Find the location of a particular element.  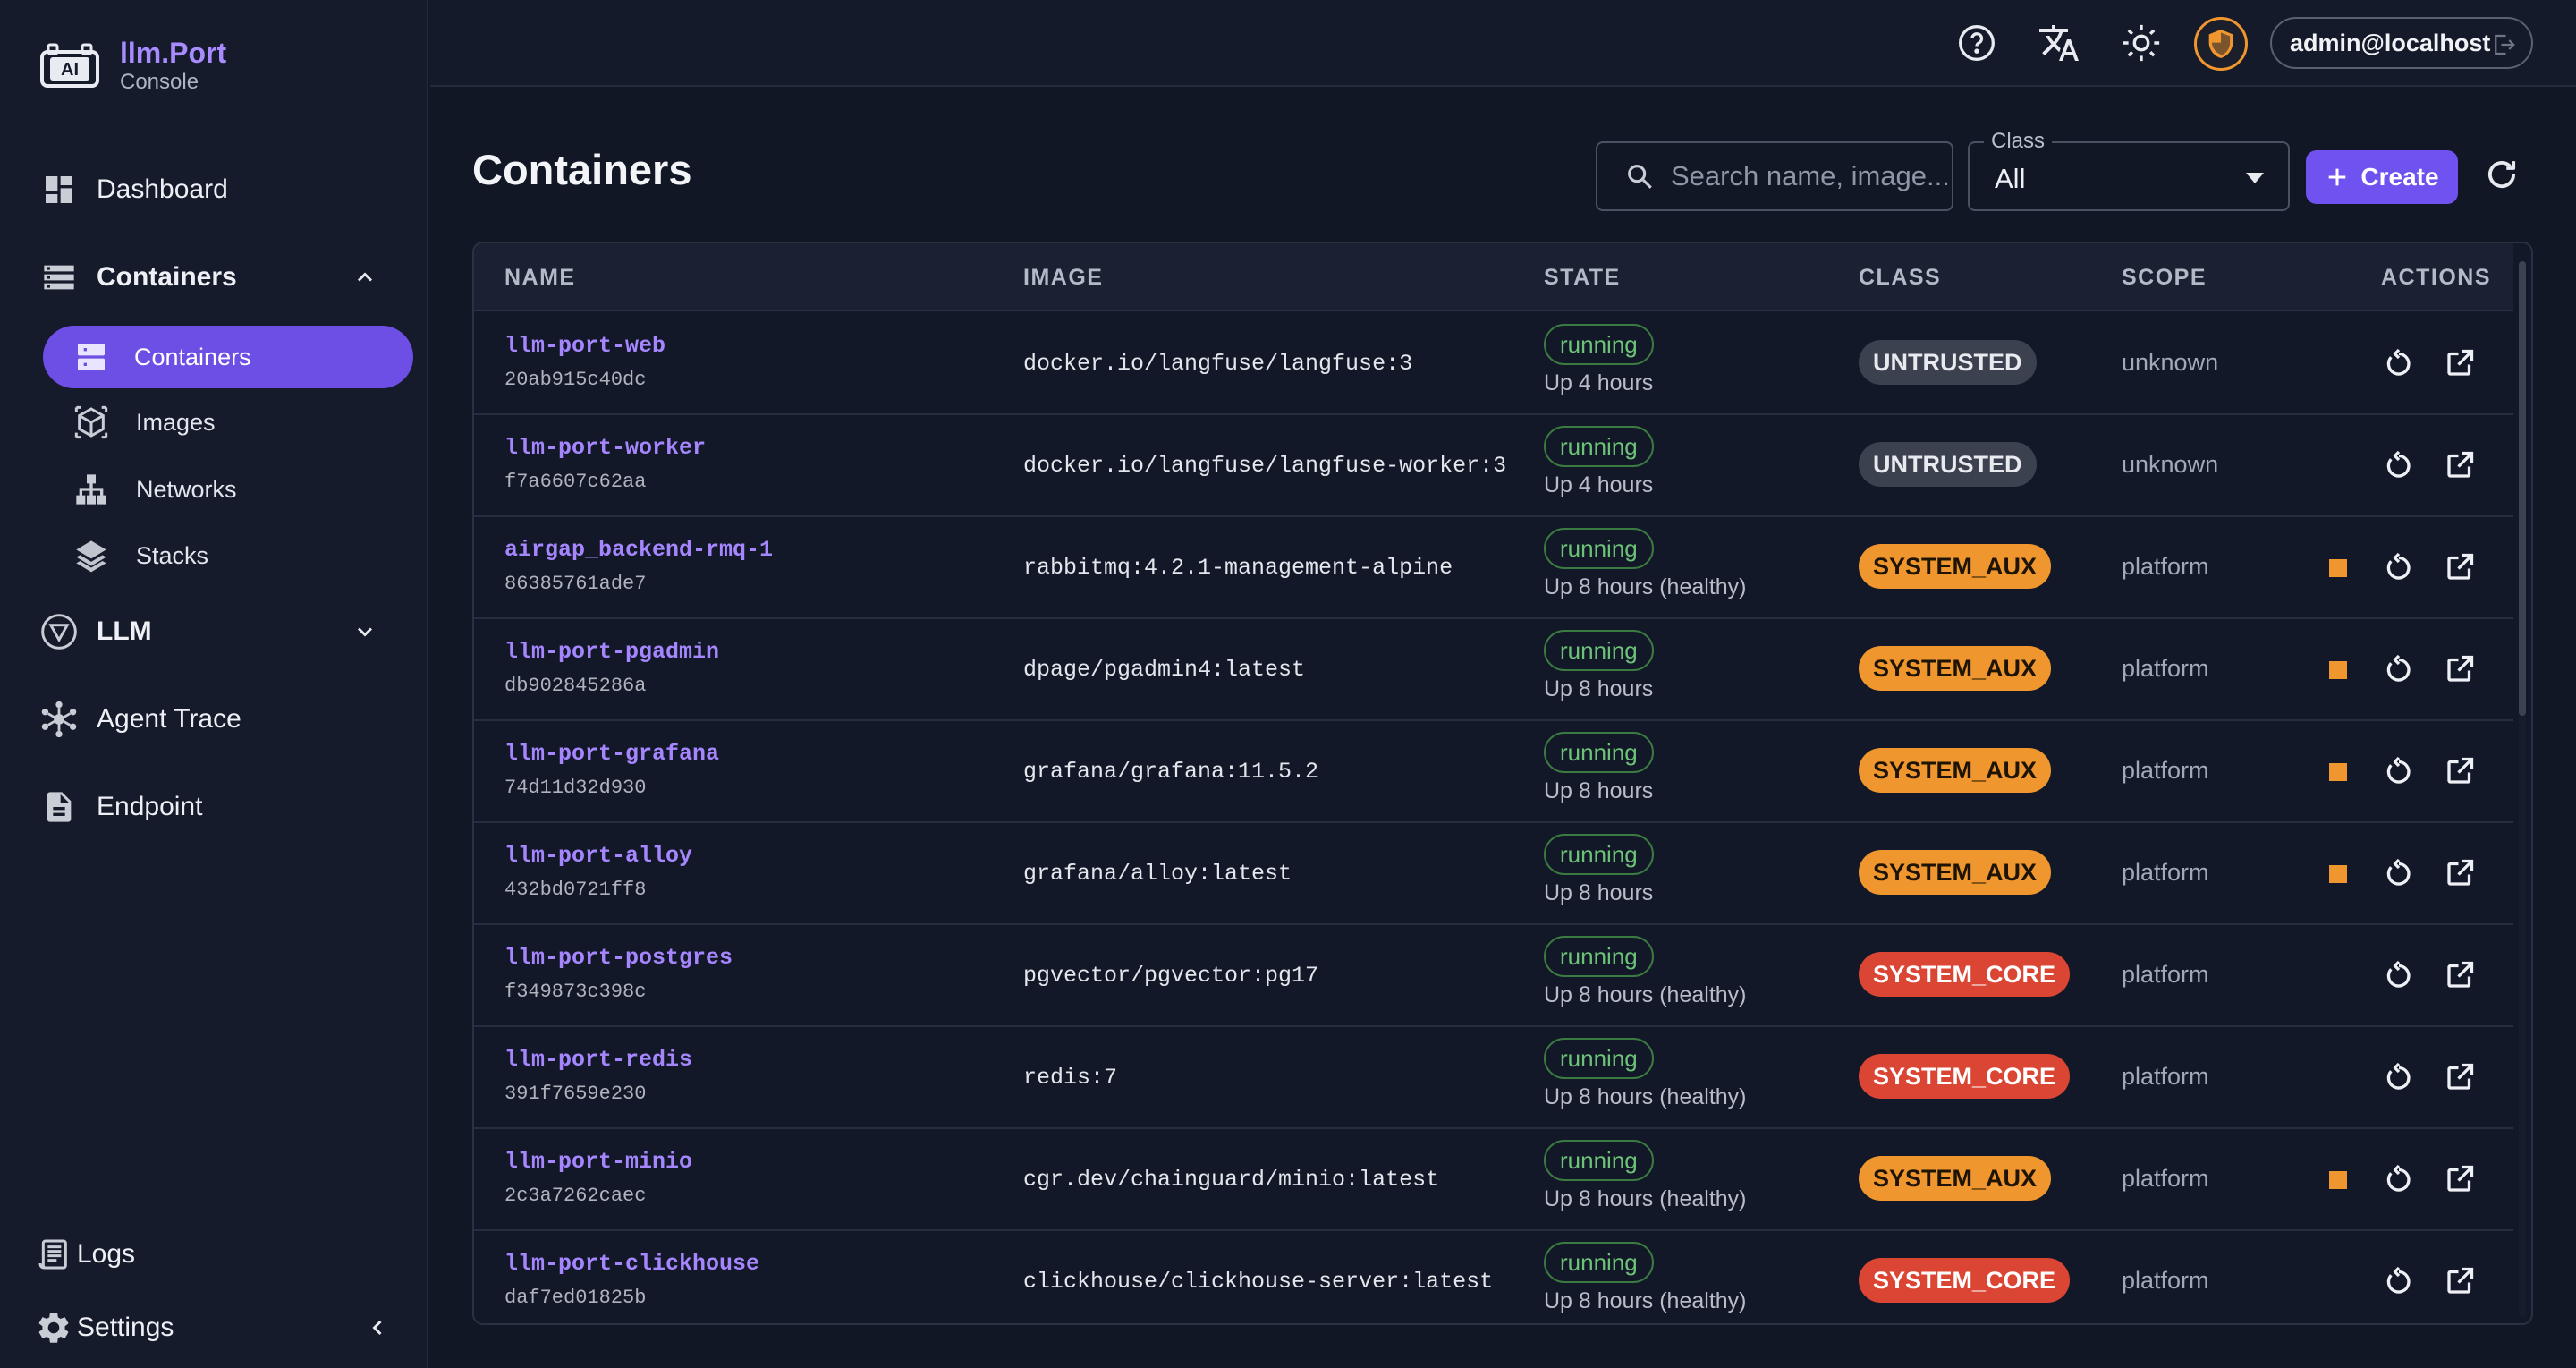

container-image: docker.io/langfuse/langfuse-worker:3 is located at coordinates (1265, 466).